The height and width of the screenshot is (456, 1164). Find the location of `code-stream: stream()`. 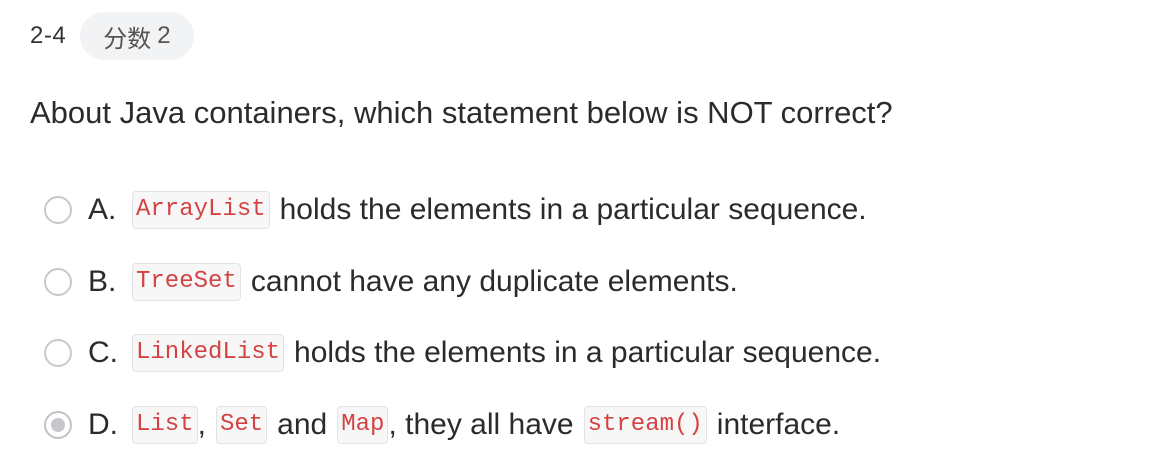

code-stream: stream() is located at coordinates (645, 424).